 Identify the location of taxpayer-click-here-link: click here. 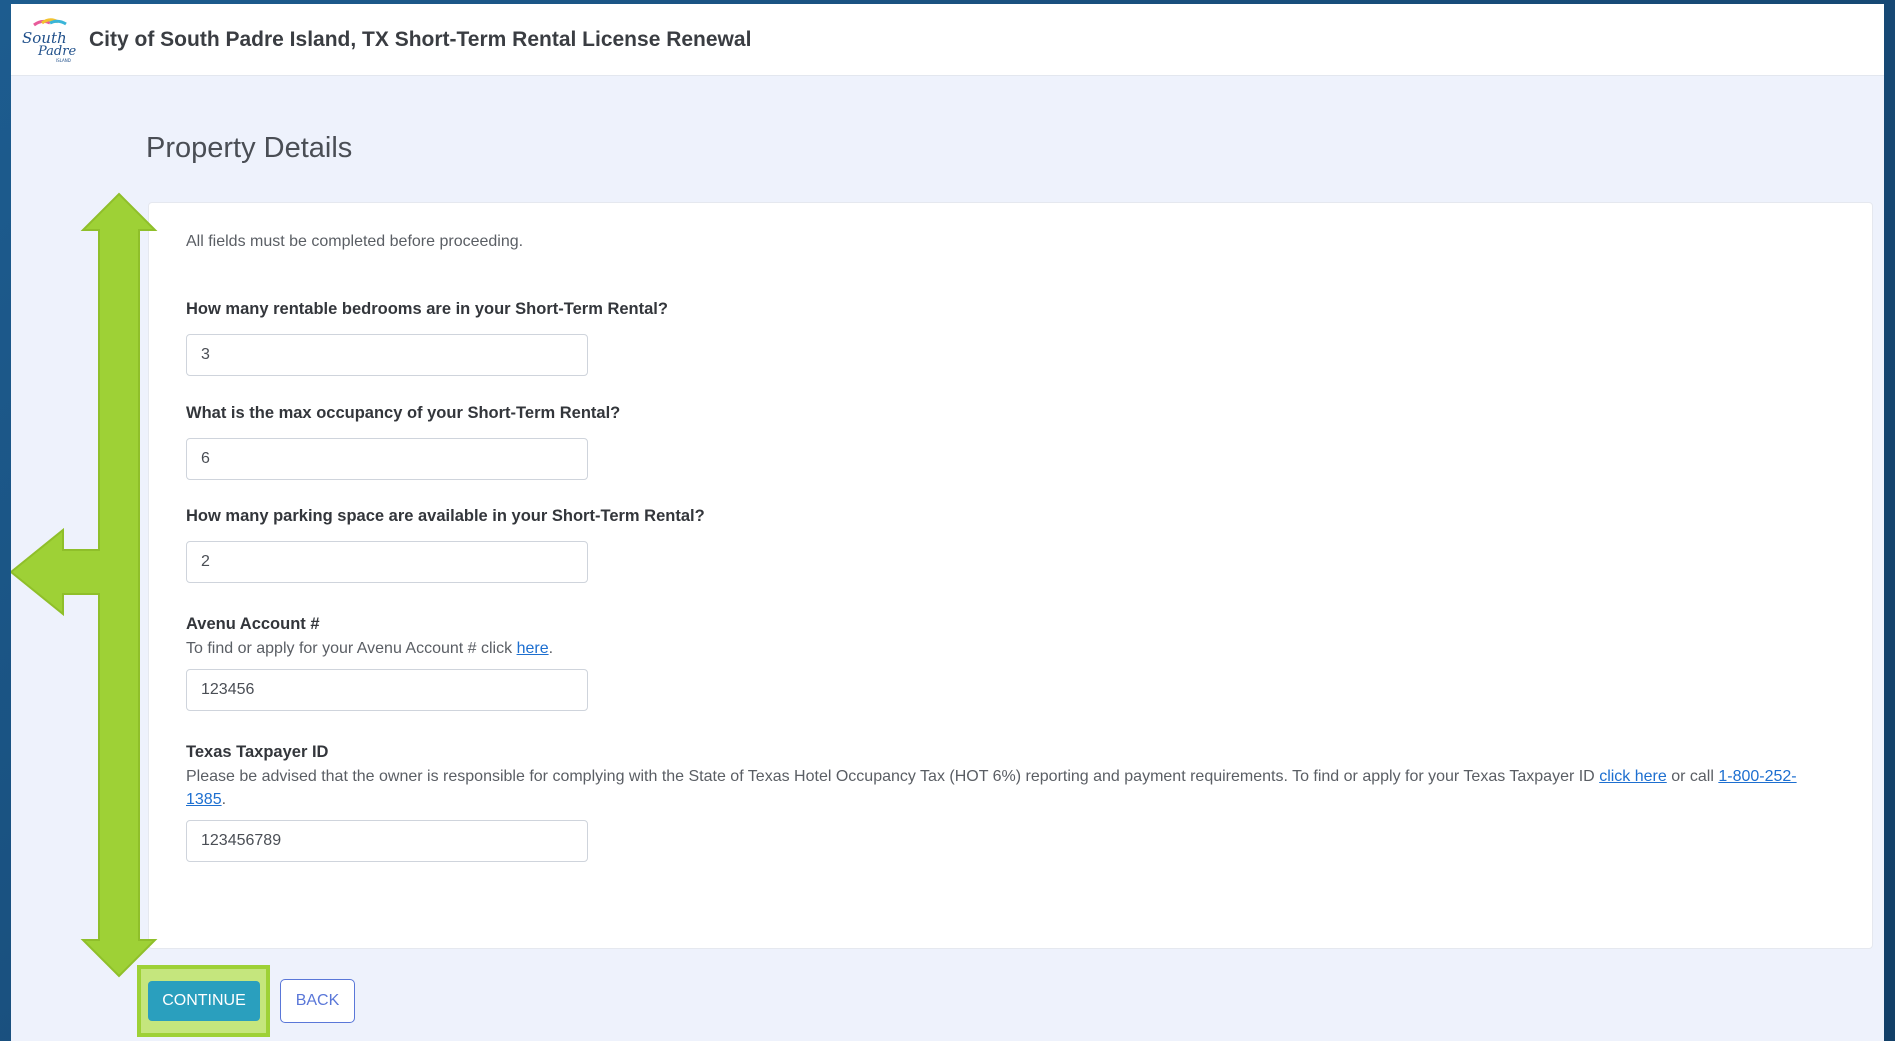
(1633, 776).